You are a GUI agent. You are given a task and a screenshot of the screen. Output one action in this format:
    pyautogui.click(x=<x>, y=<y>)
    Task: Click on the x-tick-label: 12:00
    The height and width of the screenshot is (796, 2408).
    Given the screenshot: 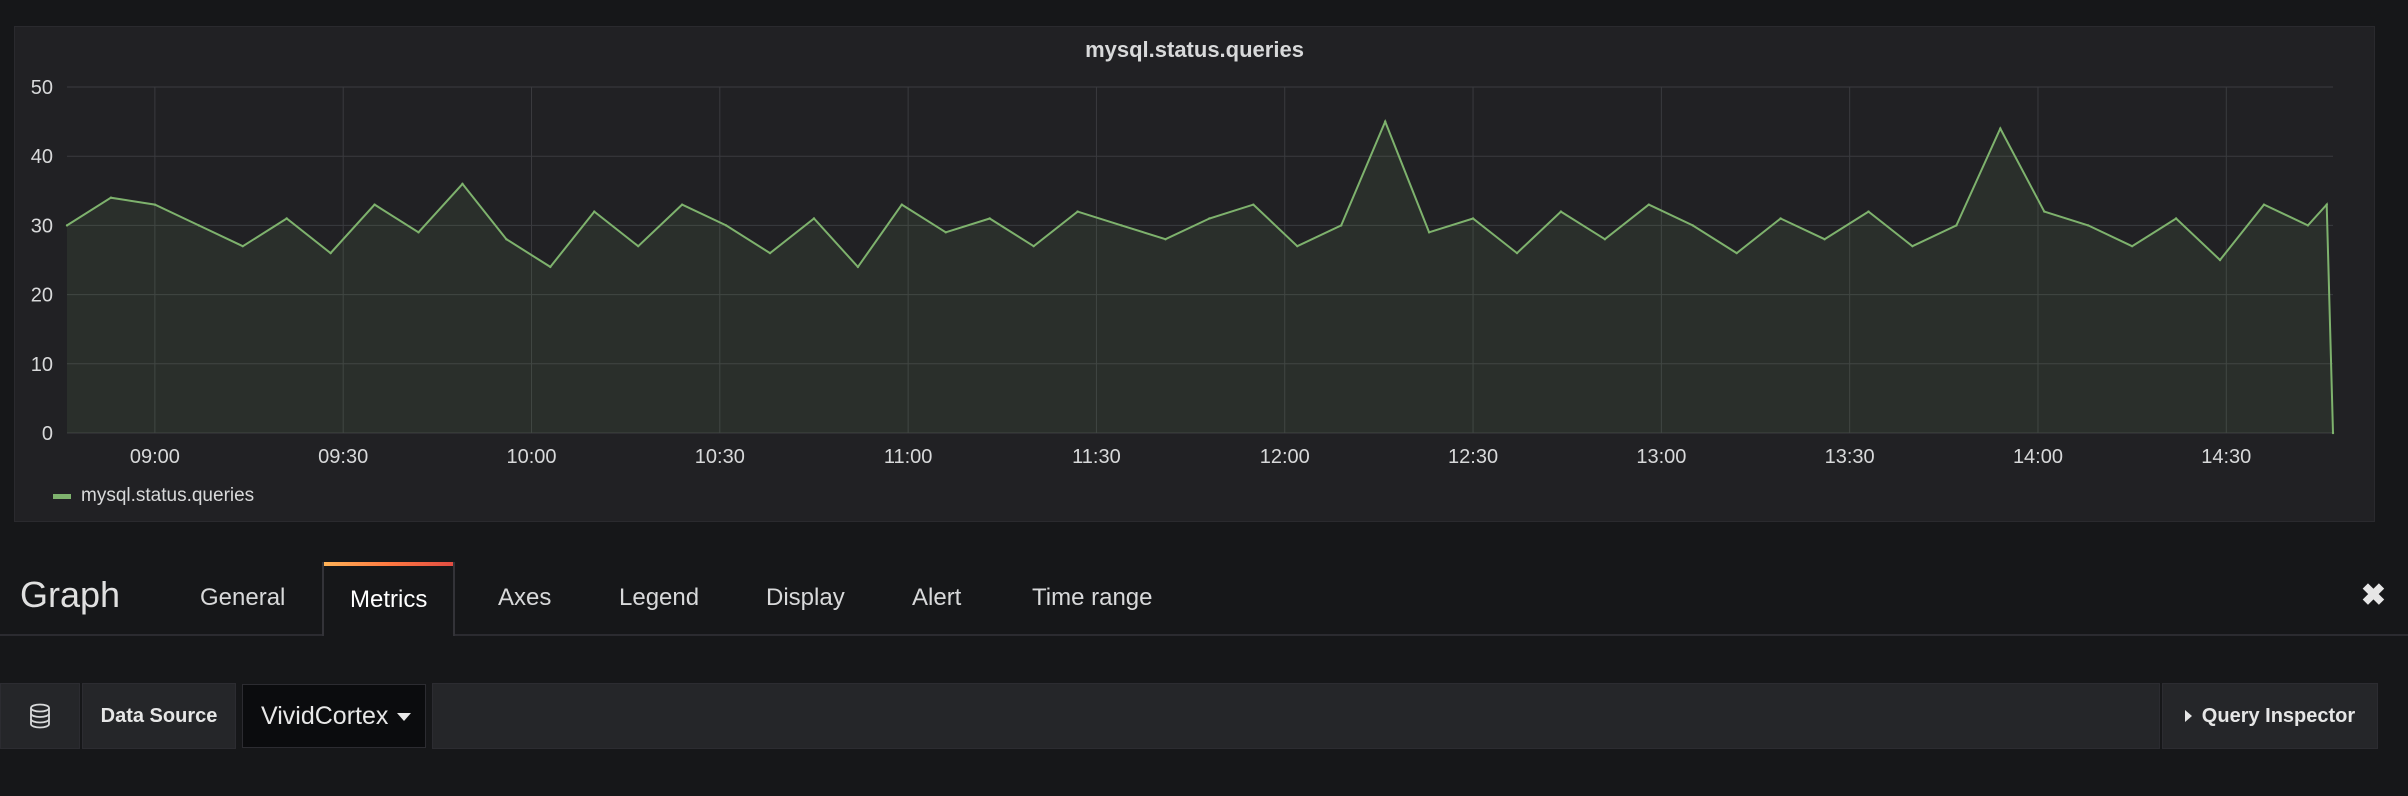 What is the action you would take?
    pyautogui.click(x=1285, y=457)
    